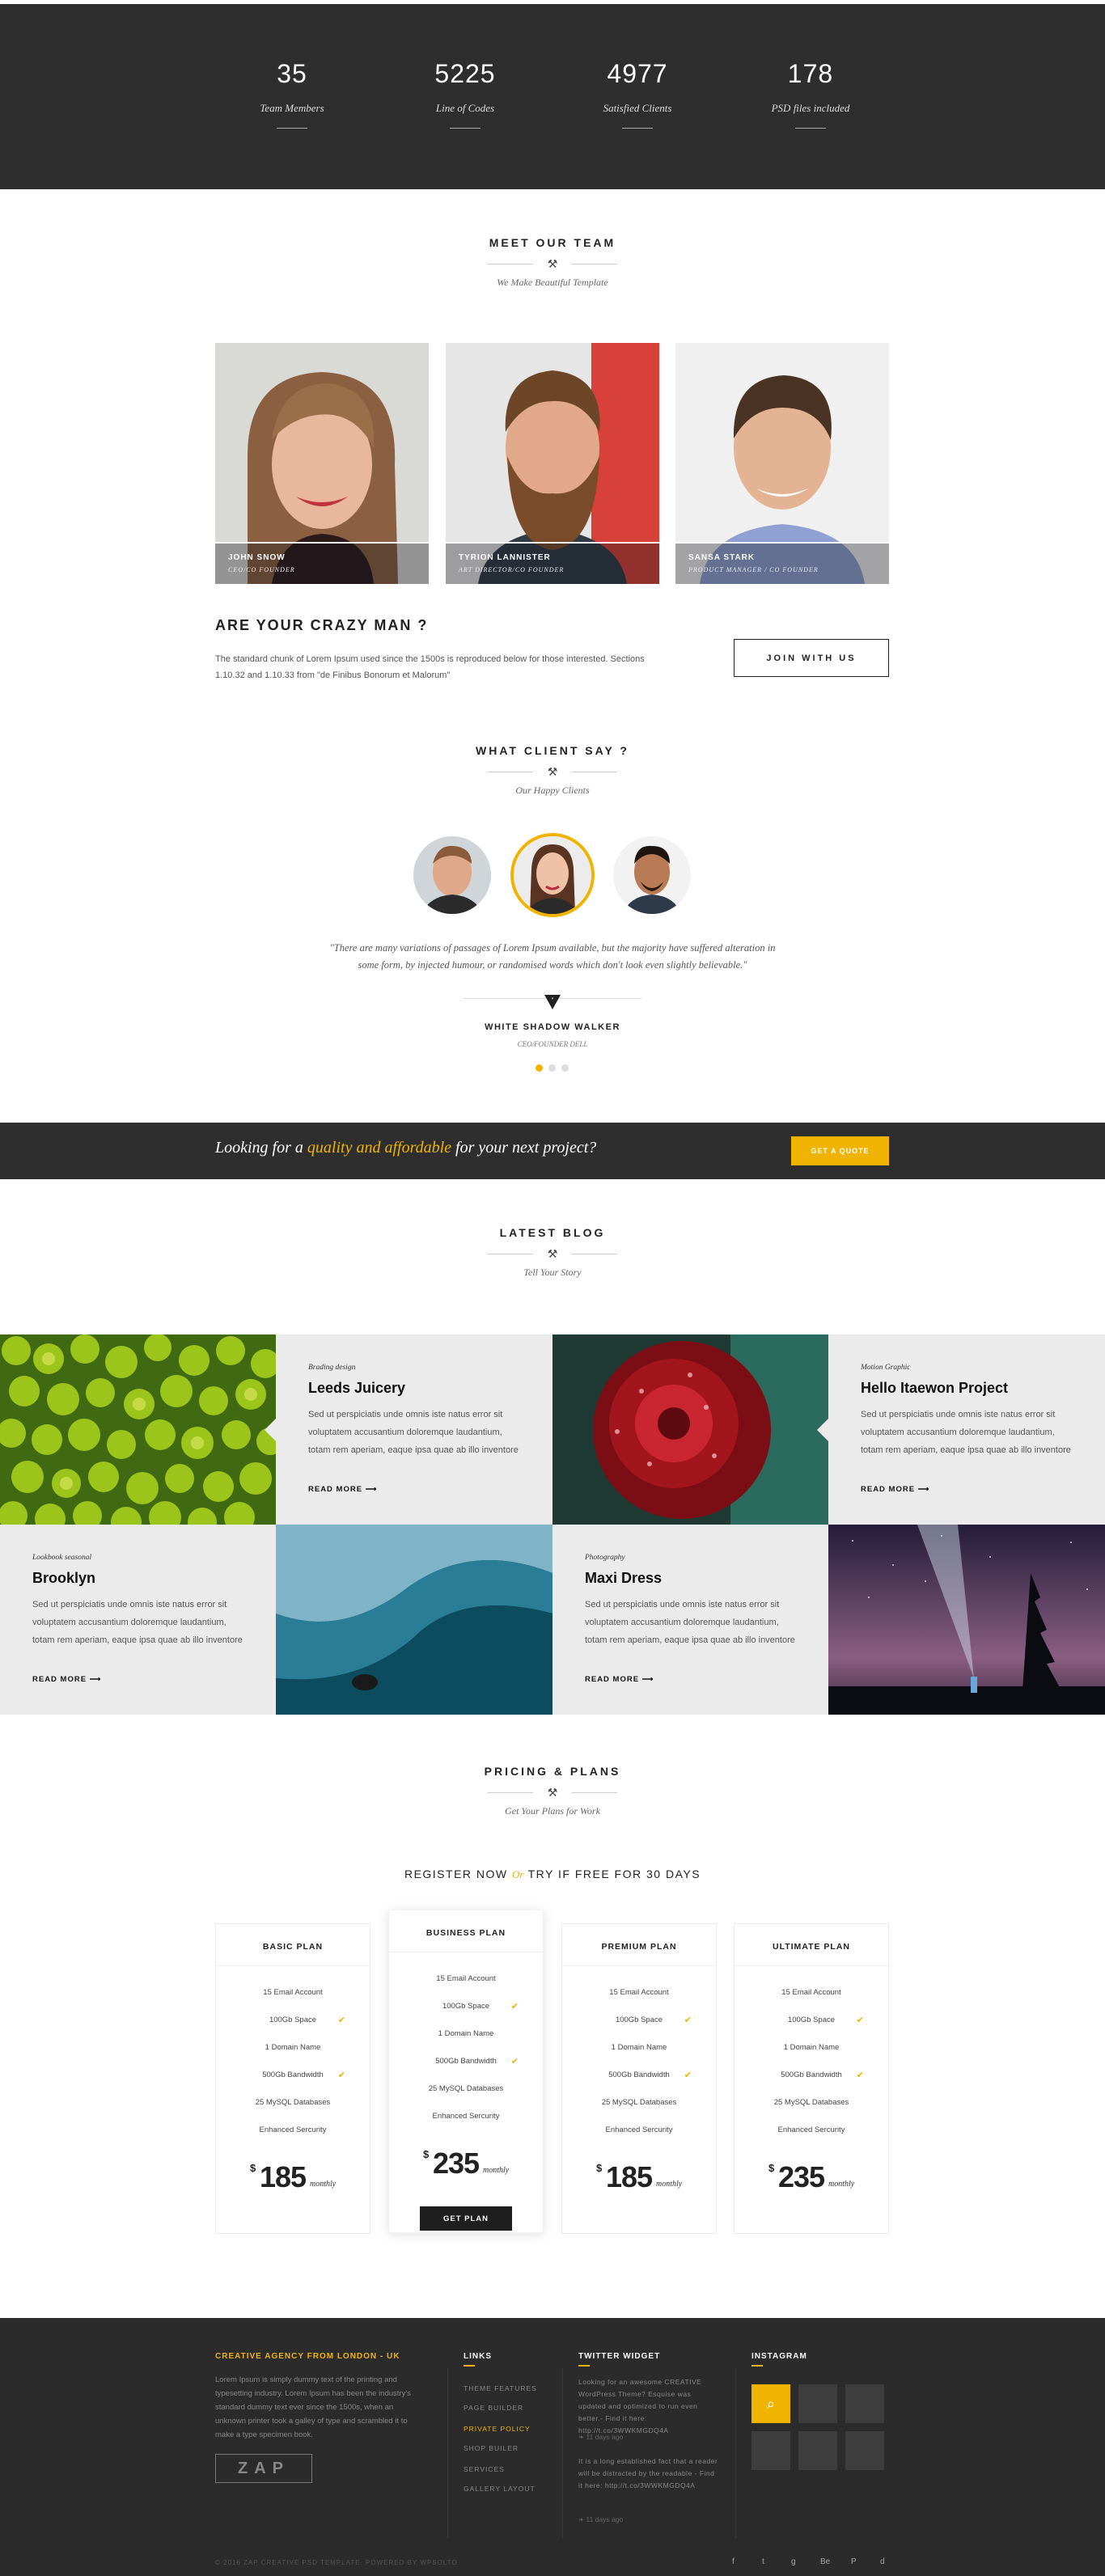 The width and height of the screenshot is (1105, 2576). Describe the element at coordinates (763, 2562) in the screenshot. I see `twitter-icon: t` at that location.